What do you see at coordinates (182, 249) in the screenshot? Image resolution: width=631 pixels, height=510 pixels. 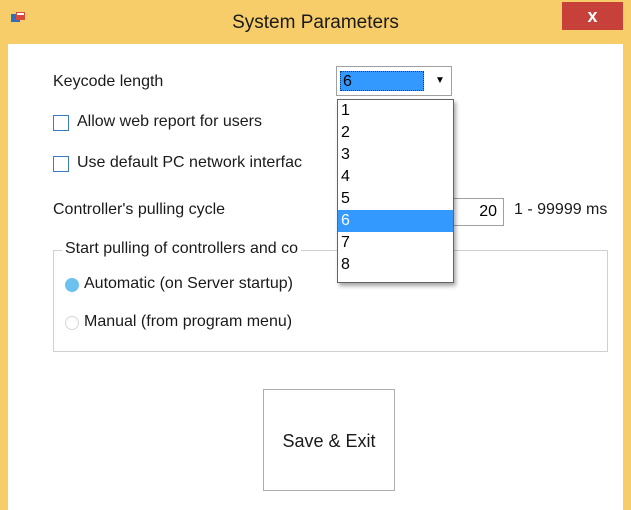 I see `start-pulling-legend: Start pulling of controllers and co` at bounding box center [182, 249].